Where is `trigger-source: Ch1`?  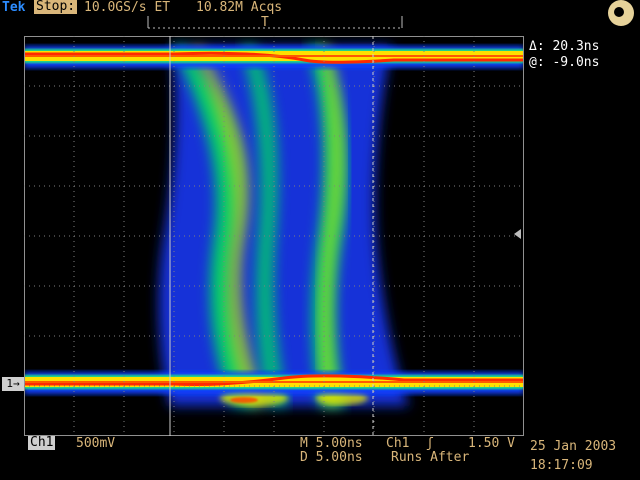
trigger-source: Ch1 is located at coordinates (398, 443).